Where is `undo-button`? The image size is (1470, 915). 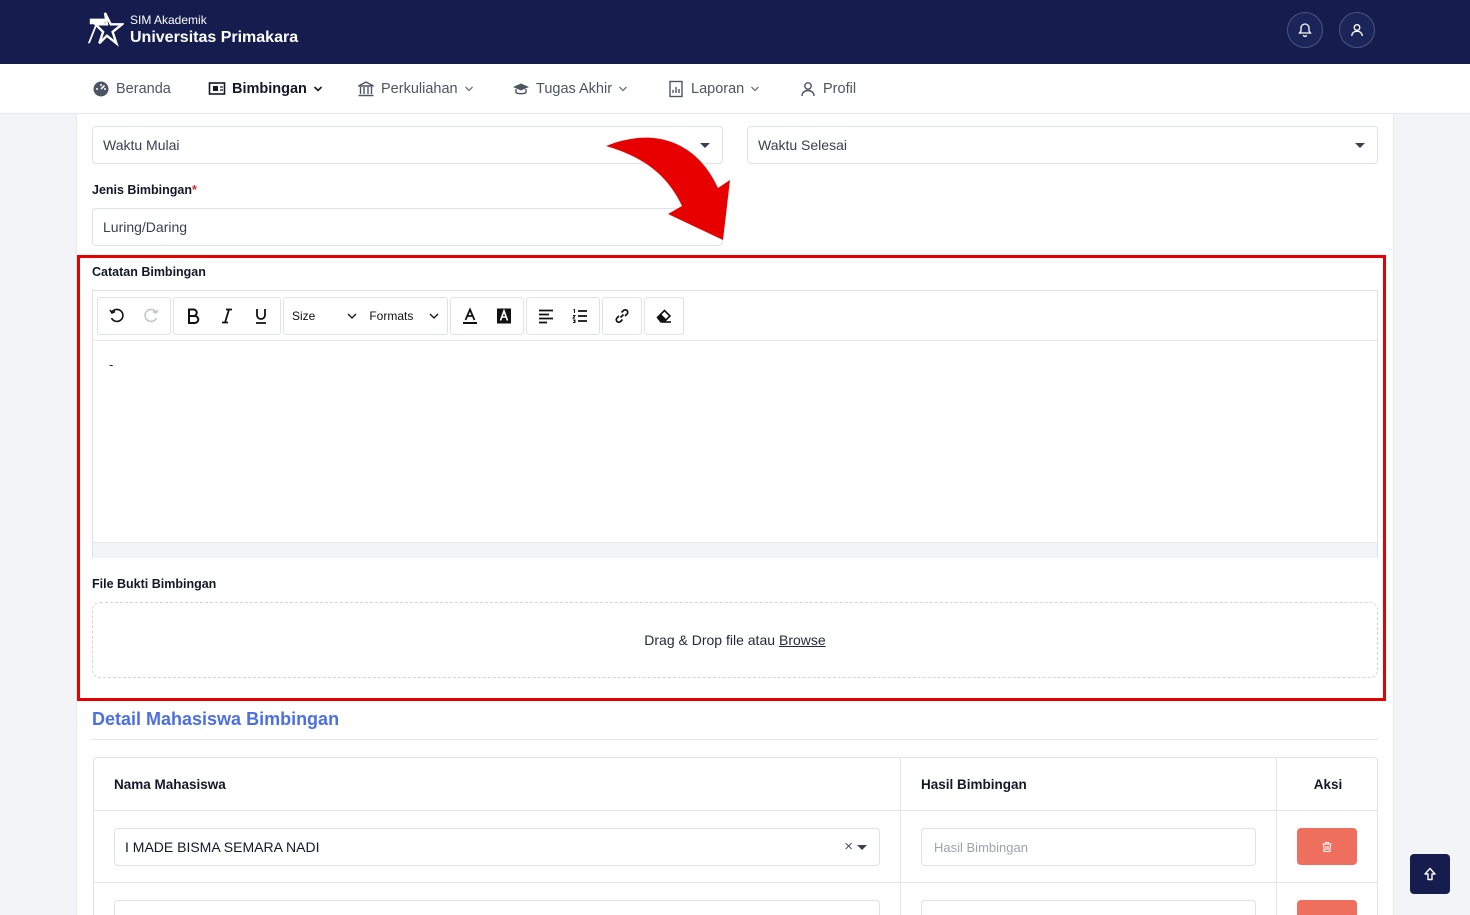 undo-button is located at coordinates (117, 316).